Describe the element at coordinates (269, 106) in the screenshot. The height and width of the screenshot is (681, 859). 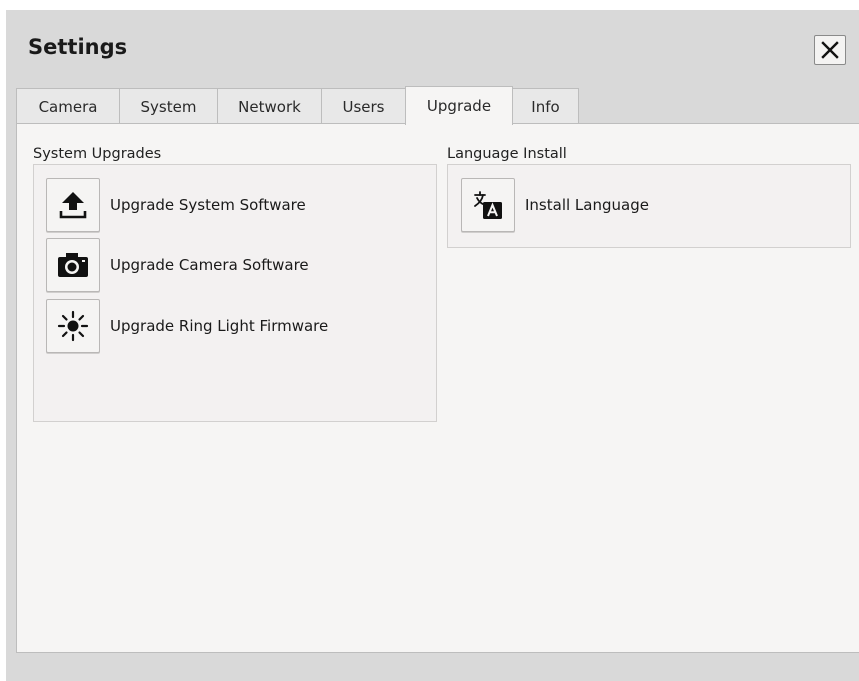
I see `tab-network: Network` at that location.